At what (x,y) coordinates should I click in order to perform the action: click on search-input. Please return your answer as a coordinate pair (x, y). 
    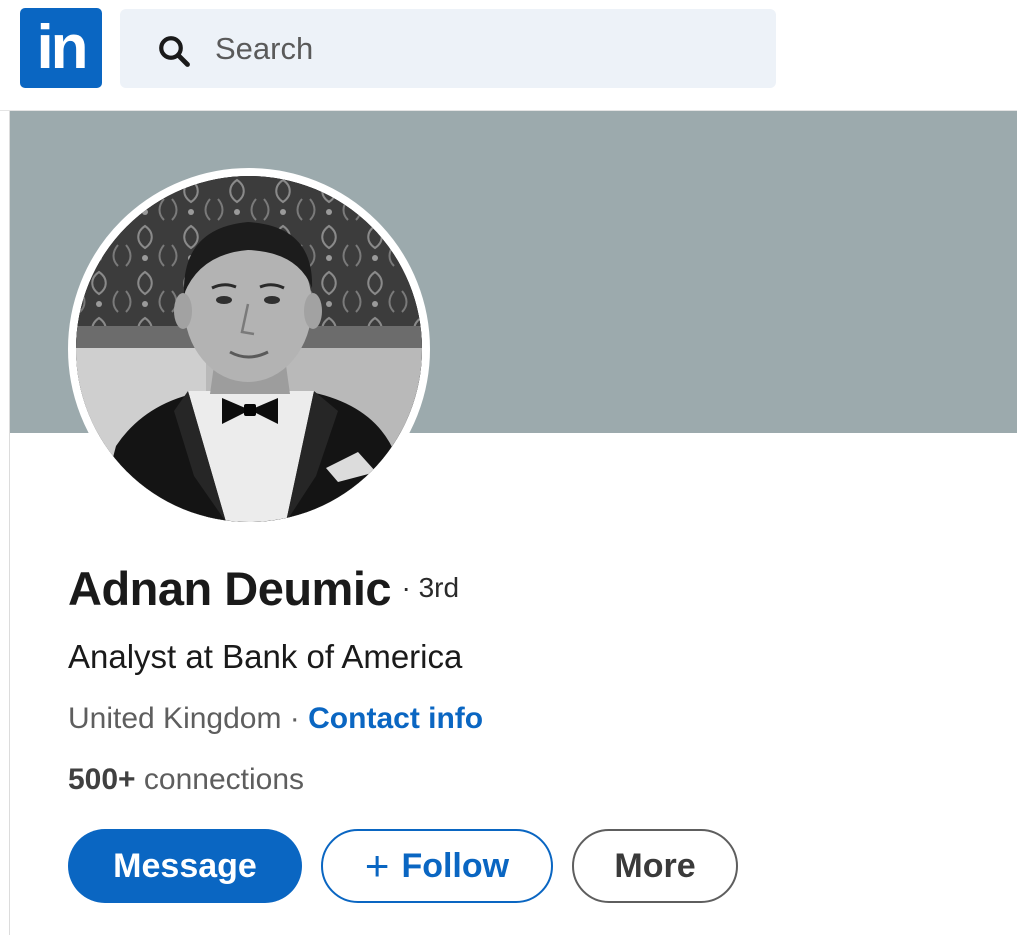
    Looking at the image, I should click on (475, 49).